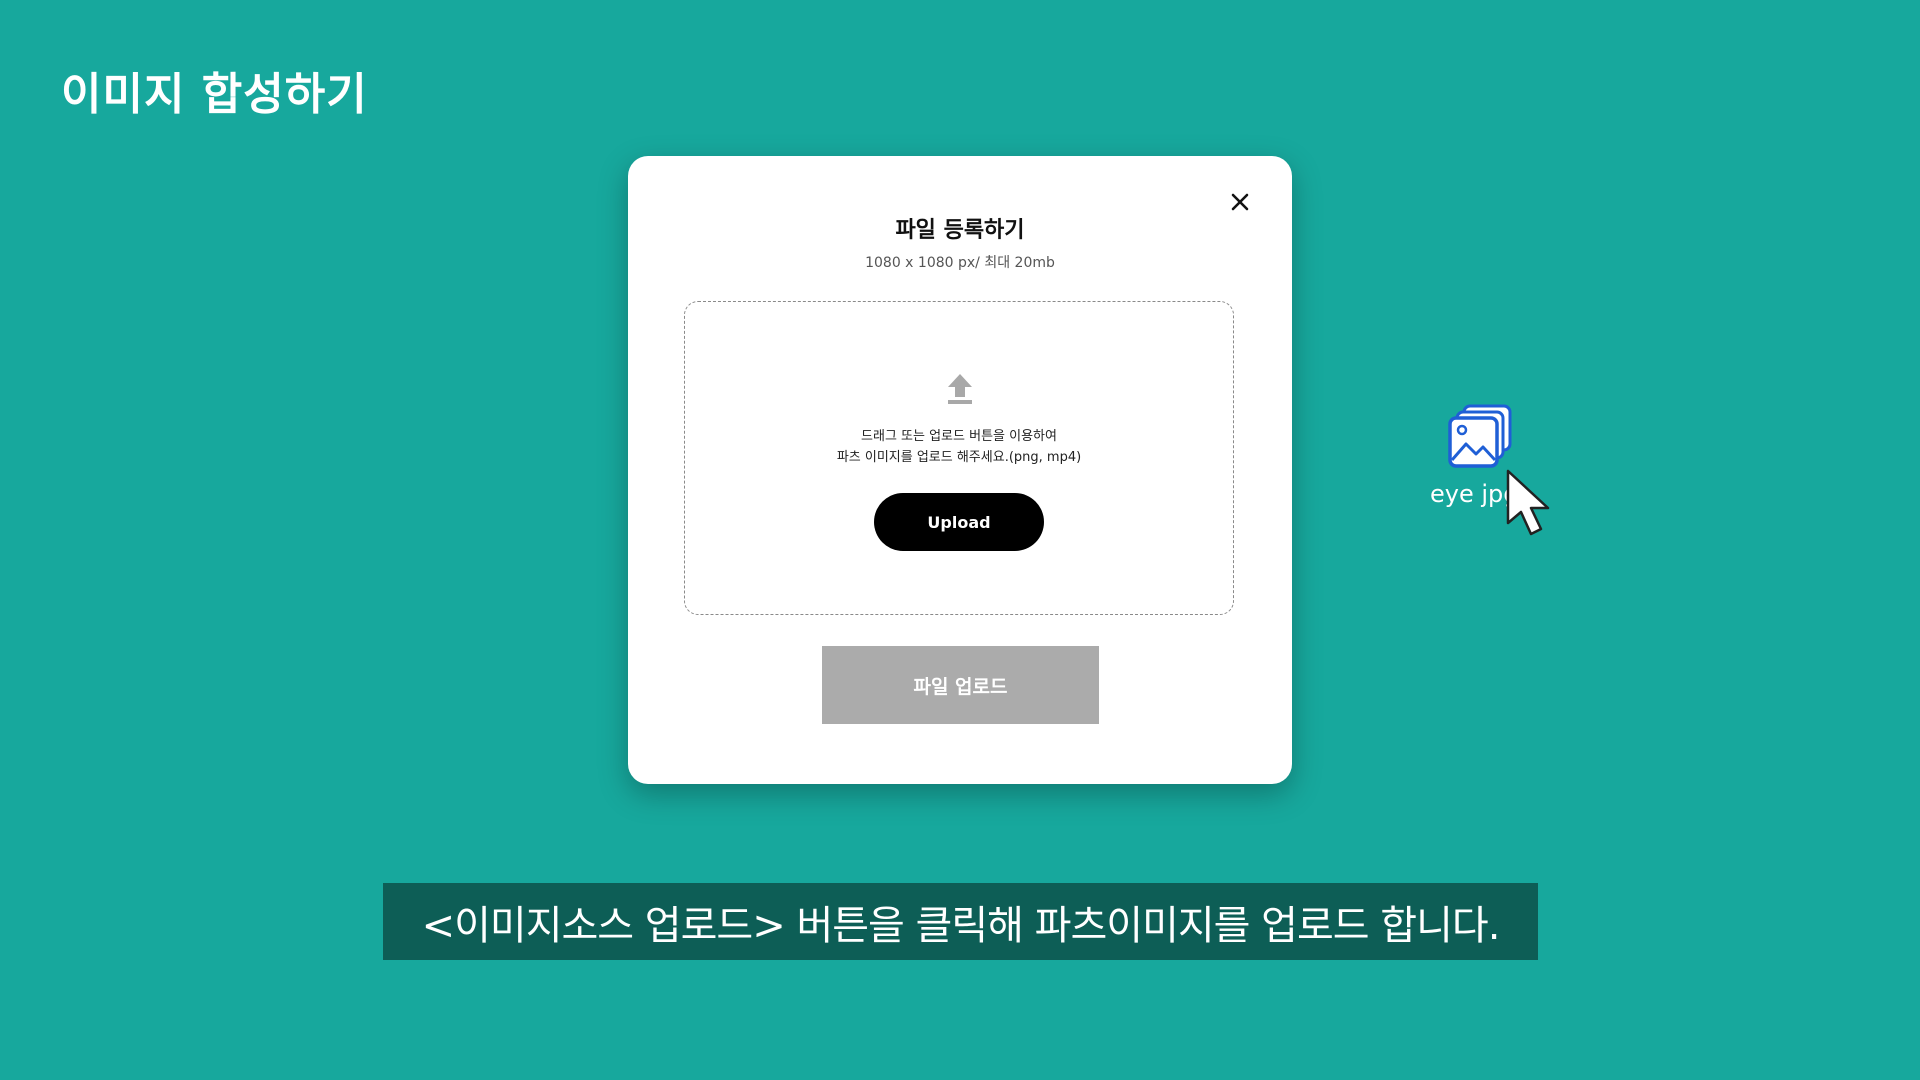 Image resolution: width=1920 pixels, height=1080 pixels. What do you see at coordinates (959, 522) in the screenshot?
I see `upload-button: Upload` at bounding box center [959, 522].